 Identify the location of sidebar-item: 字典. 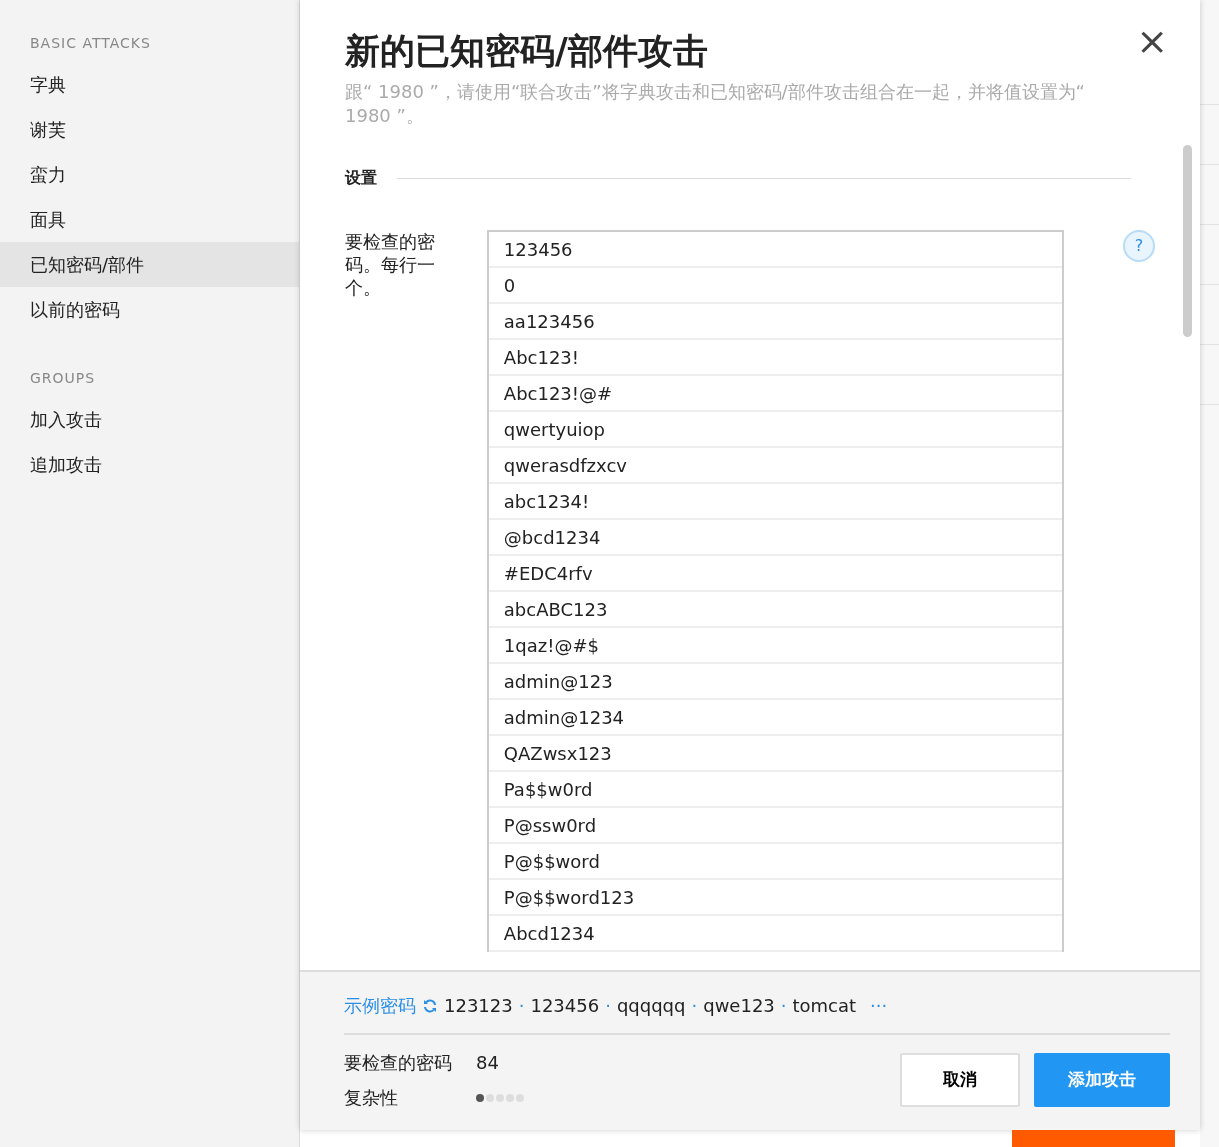
(149, 84).